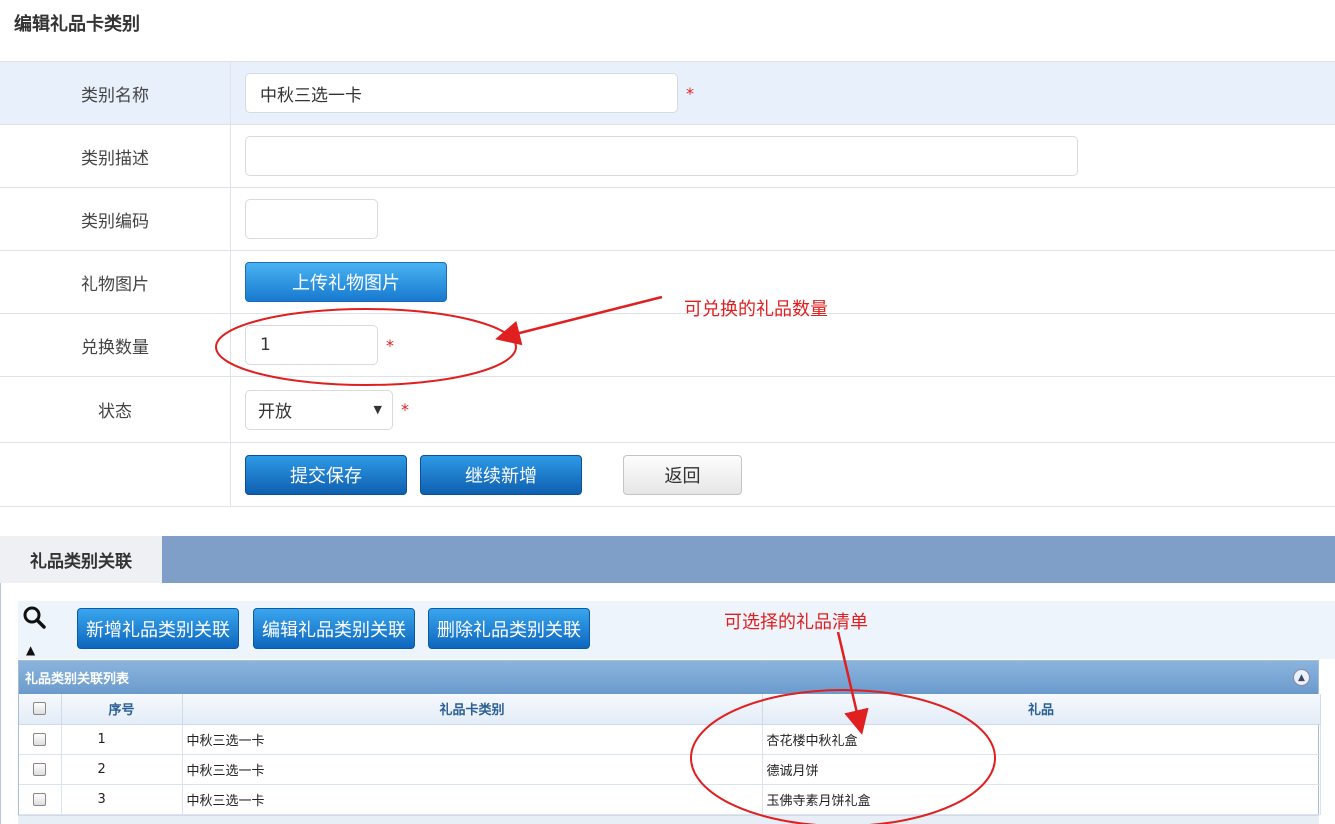  Describe the element at coordinates (115, 93) in the screenshot. I see `label-category-name: 类别名称` at that location.